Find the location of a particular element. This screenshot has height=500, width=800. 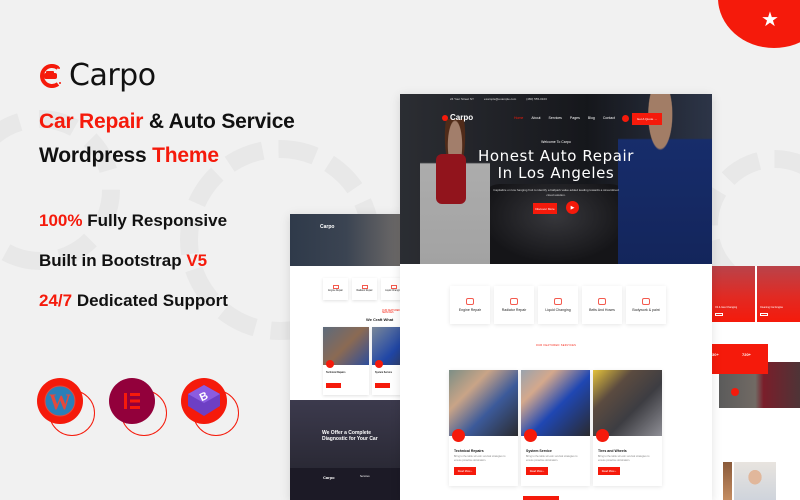

tile-title: Oil & Gas Changing is located at coordinates (726, 307).